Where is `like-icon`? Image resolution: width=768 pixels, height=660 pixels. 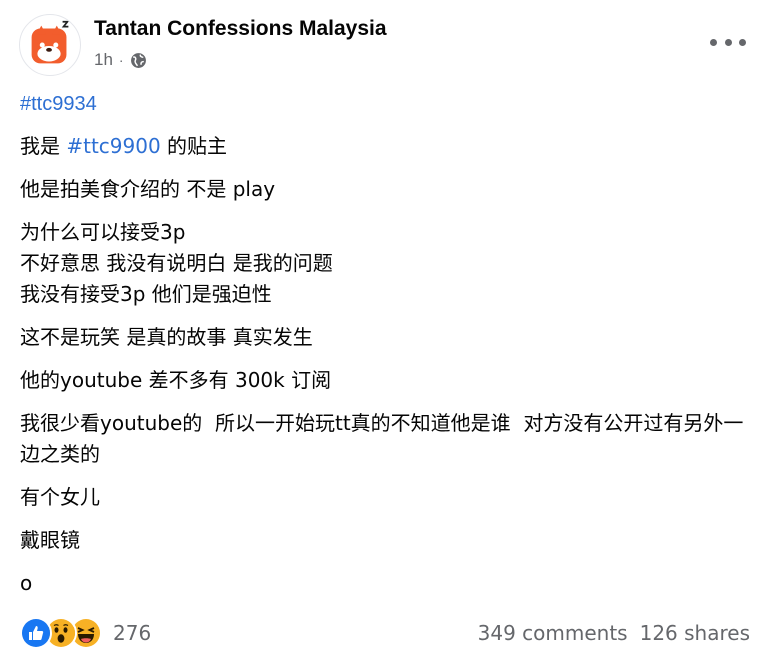
like-icon is located at coordinates (36, 633).